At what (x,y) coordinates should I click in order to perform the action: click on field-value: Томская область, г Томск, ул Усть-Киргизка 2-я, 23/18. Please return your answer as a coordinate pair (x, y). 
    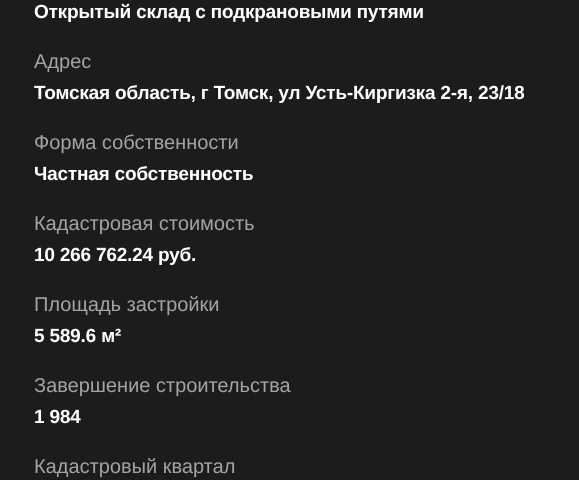
    Looking at the image, I should click on (279, 94).